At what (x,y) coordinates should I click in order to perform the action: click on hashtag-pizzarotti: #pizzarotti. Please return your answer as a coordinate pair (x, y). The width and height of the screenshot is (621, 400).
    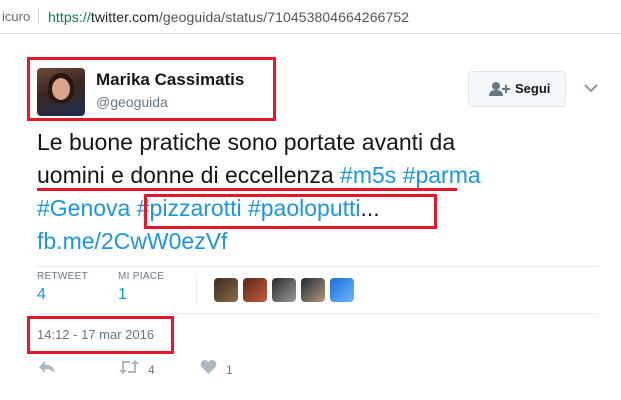
    Looking at the image, I should click on (189, 208).